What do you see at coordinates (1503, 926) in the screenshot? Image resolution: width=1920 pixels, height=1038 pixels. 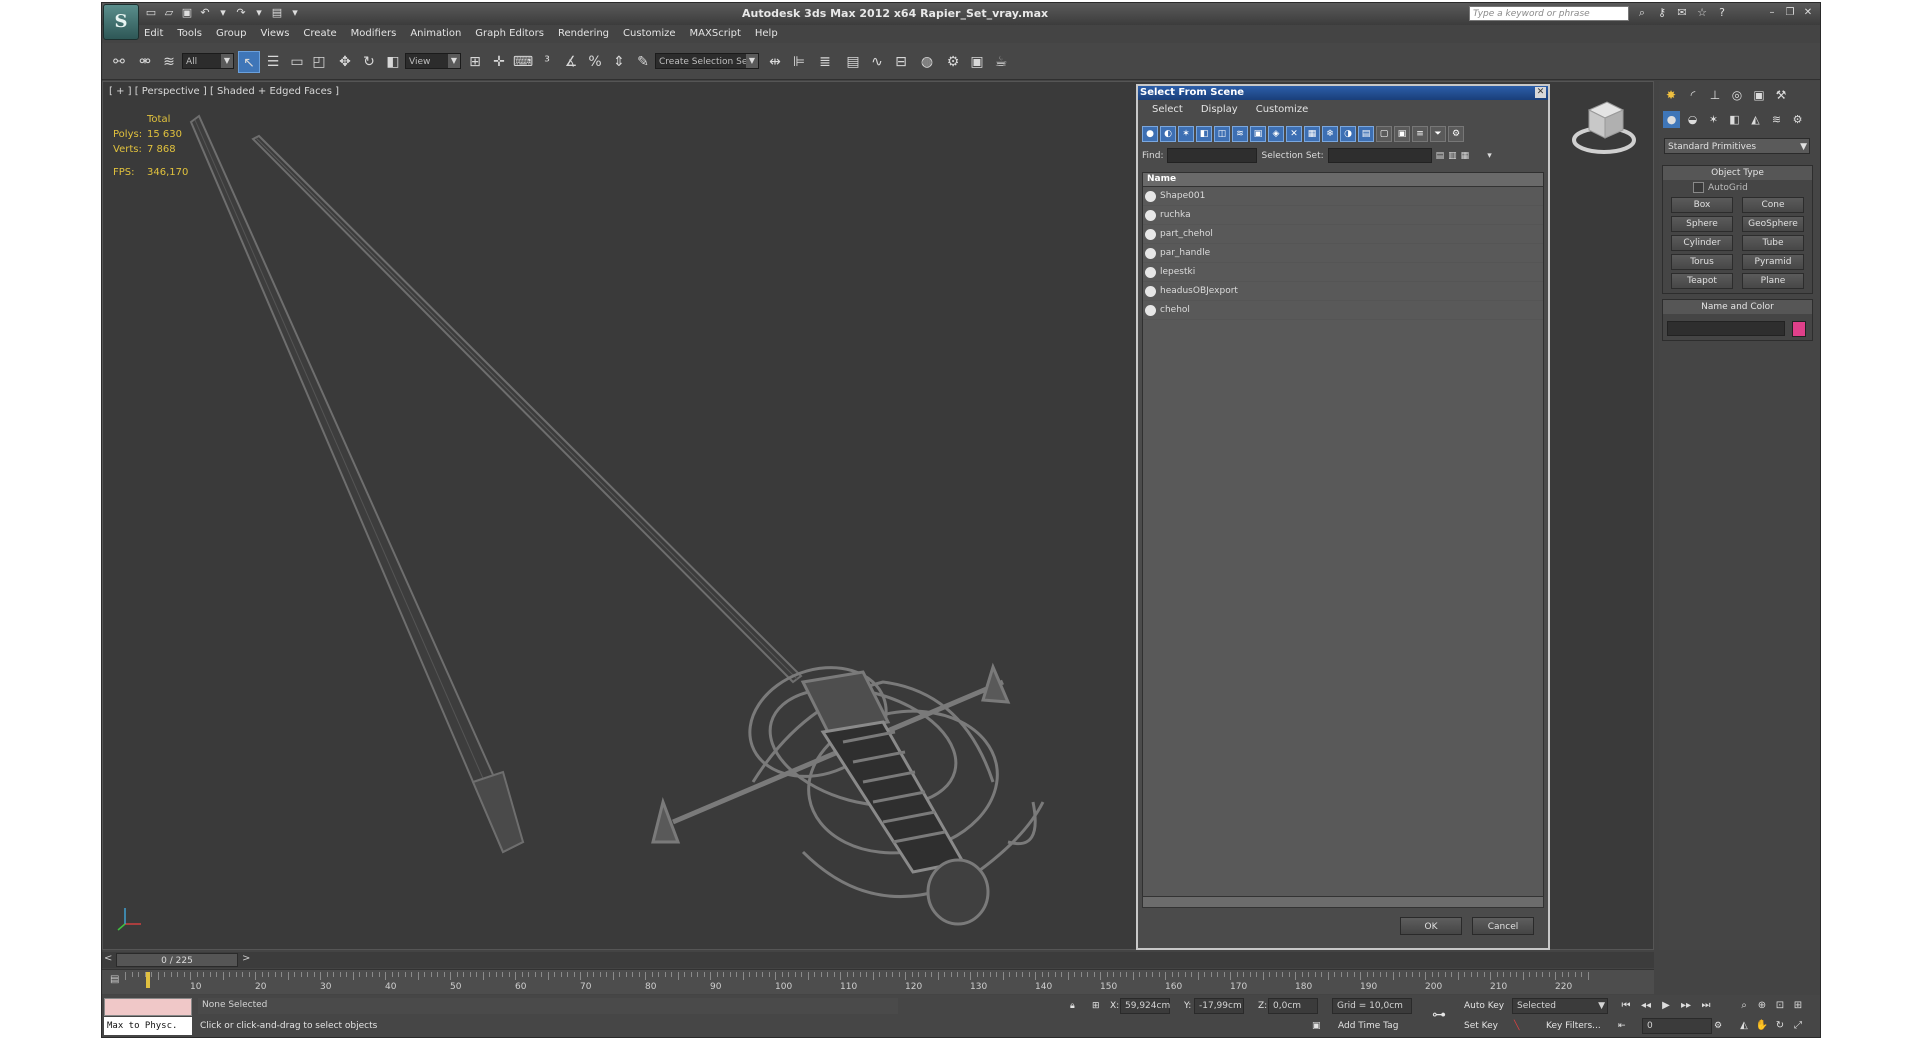 I see `cancel-button: Cancel` at bounding box center [1503, 926].